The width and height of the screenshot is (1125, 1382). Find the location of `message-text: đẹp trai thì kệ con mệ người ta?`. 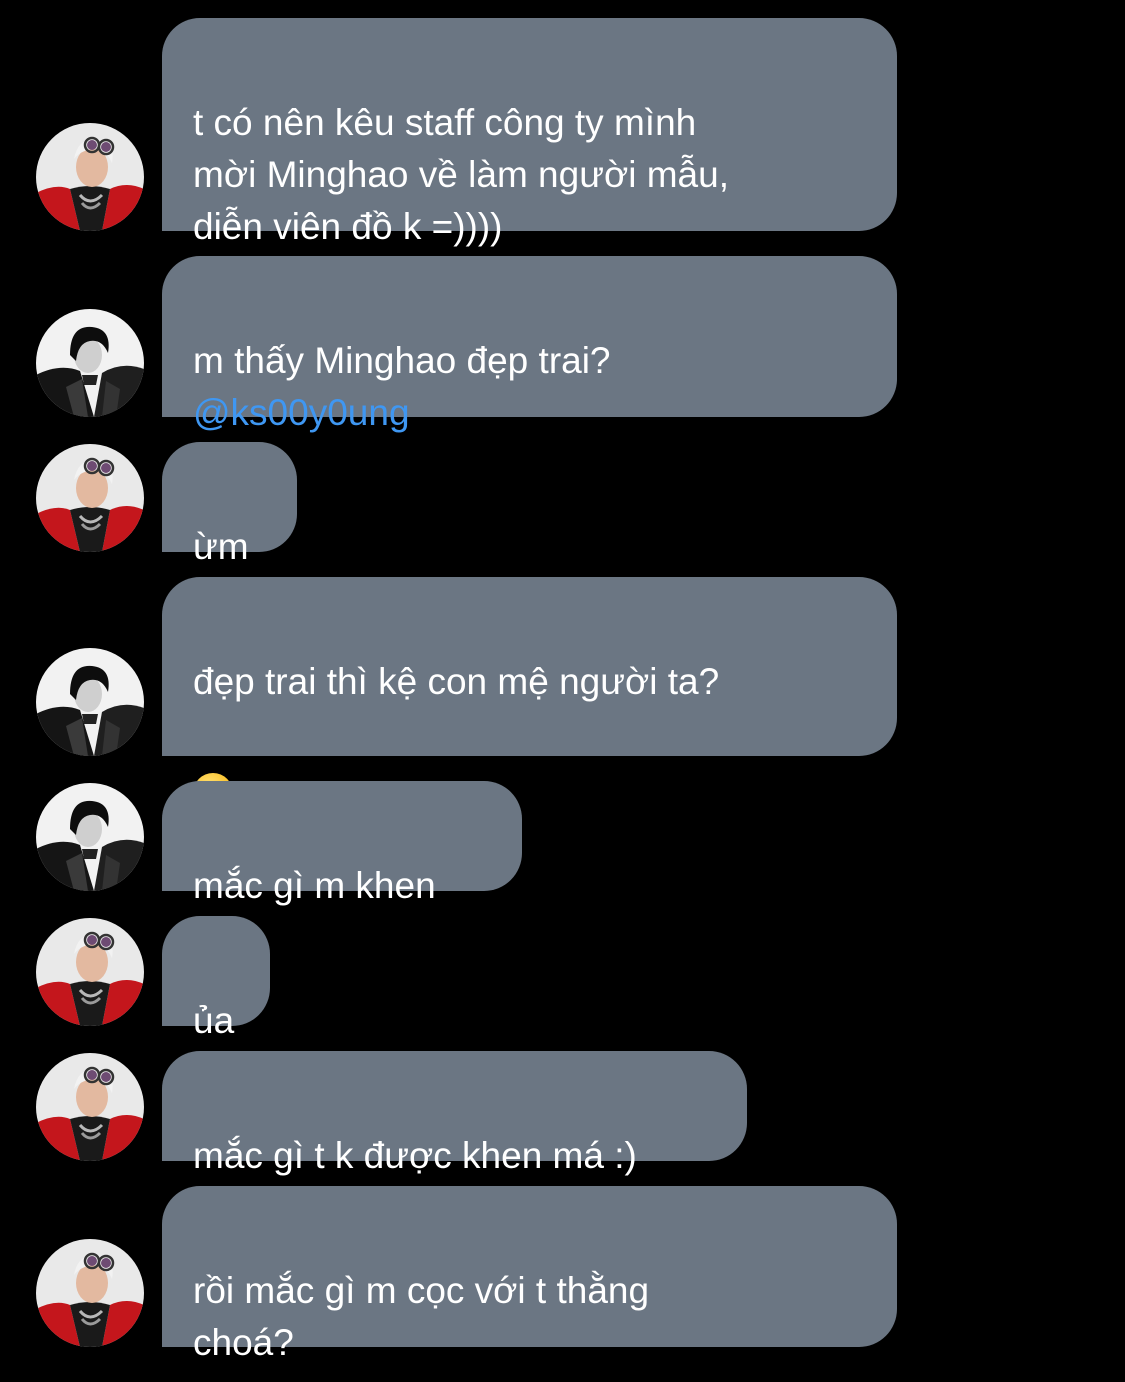

message-text: đẹp trai thì kệ con mệ người ta? is located at coordinates (456, 681).